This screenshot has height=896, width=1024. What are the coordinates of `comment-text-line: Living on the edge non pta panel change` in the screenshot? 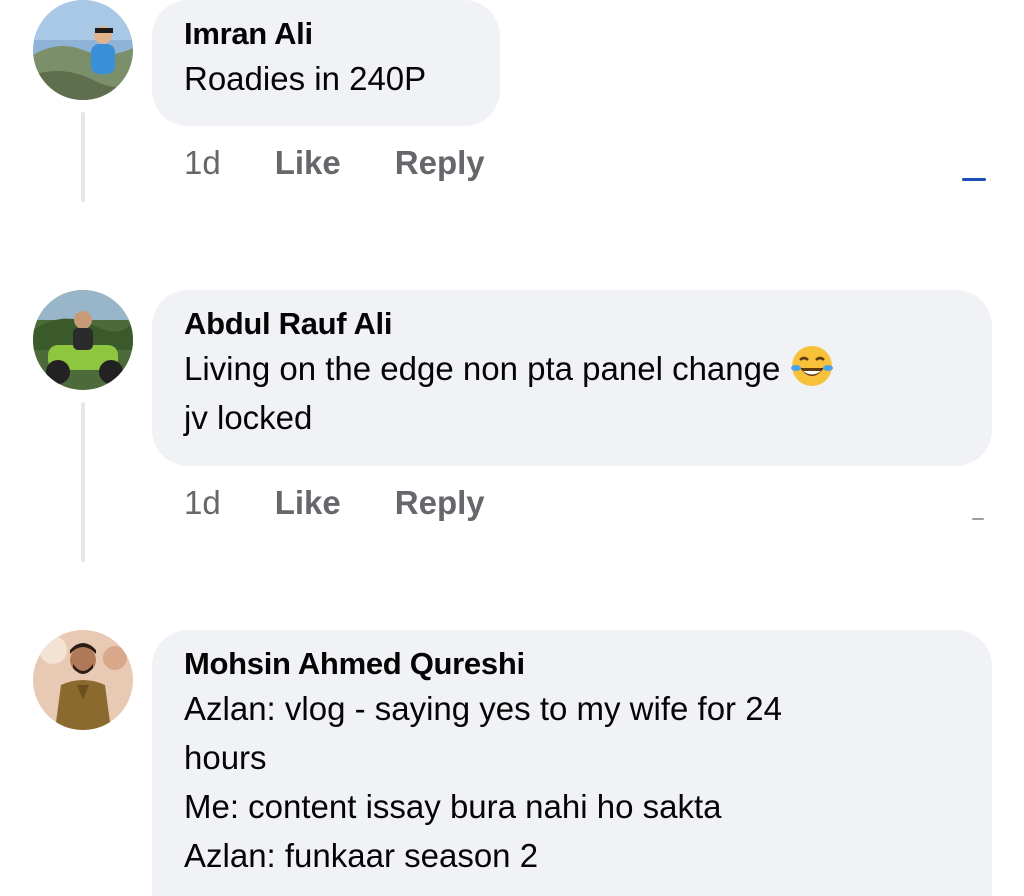 It's located at (482, 368).